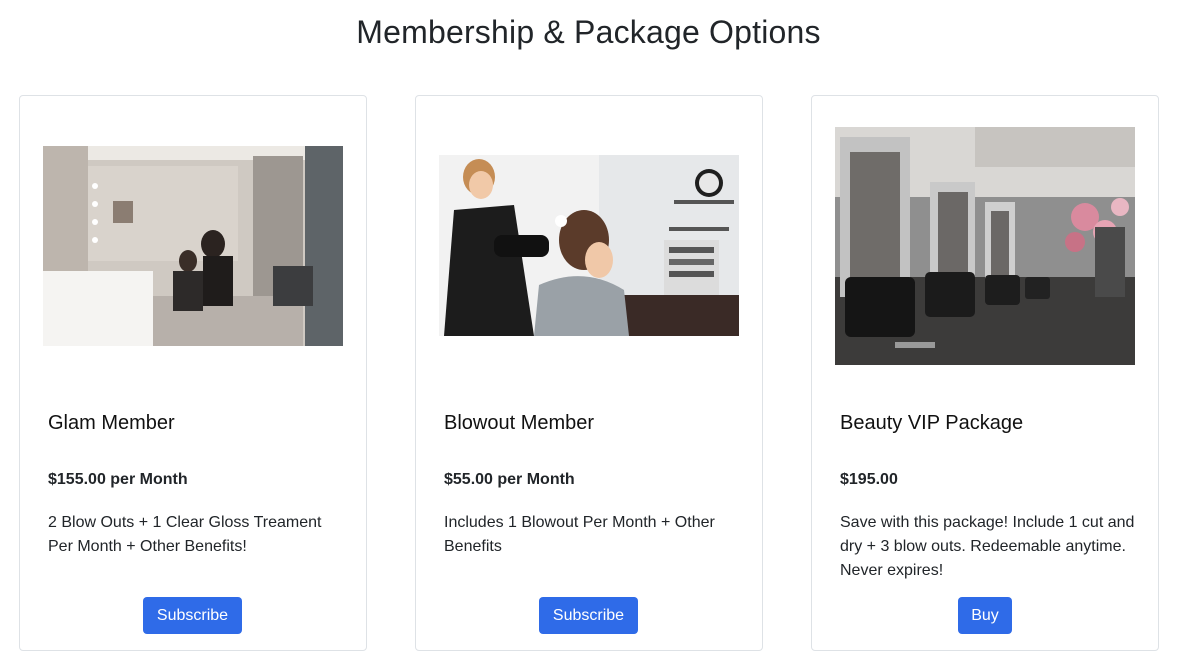  Describe the element at coordinates (519, 423) in the screenshot. I see `card-title: Blowout Member` at that location.